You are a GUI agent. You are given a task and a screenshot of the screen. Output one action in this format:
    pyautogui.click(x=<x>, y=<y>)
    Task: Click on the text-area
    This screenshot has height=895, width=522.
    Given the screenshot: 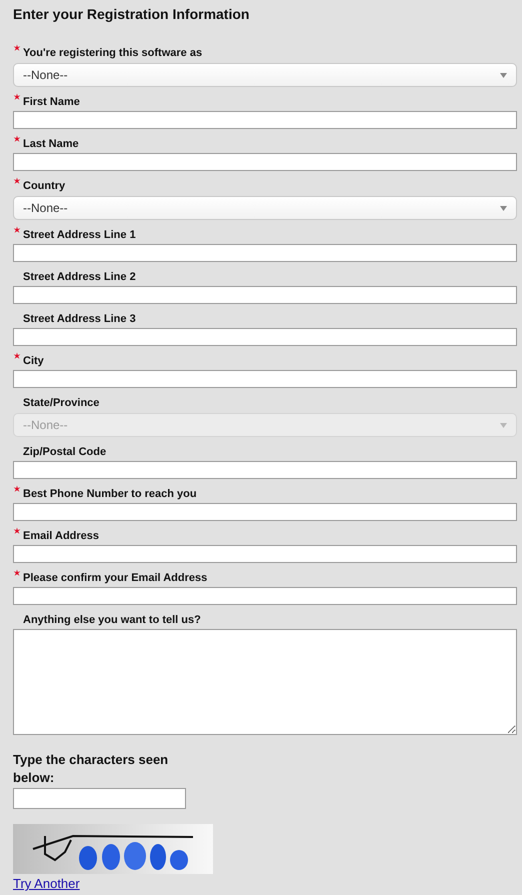 What is the action you would take?
    pyautogui.click(x=265, y=682)
    